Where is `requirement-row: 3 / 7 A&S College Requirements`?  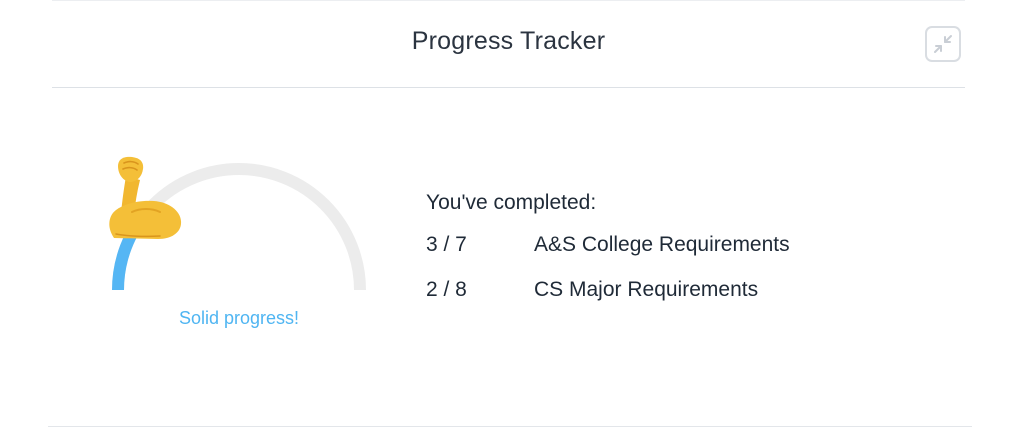 requirement-row: 3 / 7 A&S College Requirements is located at coordinates (608, 245).